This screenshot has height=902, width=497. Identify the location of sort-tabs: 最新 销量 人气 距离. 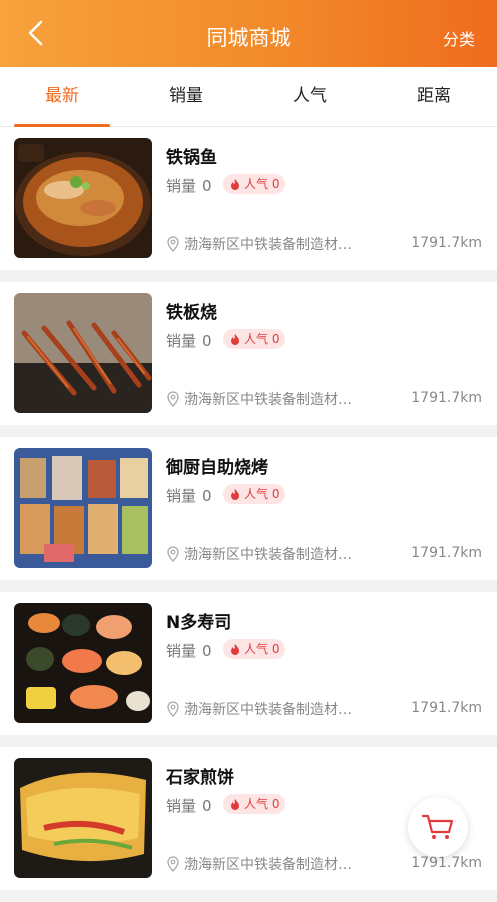
(248, 97).